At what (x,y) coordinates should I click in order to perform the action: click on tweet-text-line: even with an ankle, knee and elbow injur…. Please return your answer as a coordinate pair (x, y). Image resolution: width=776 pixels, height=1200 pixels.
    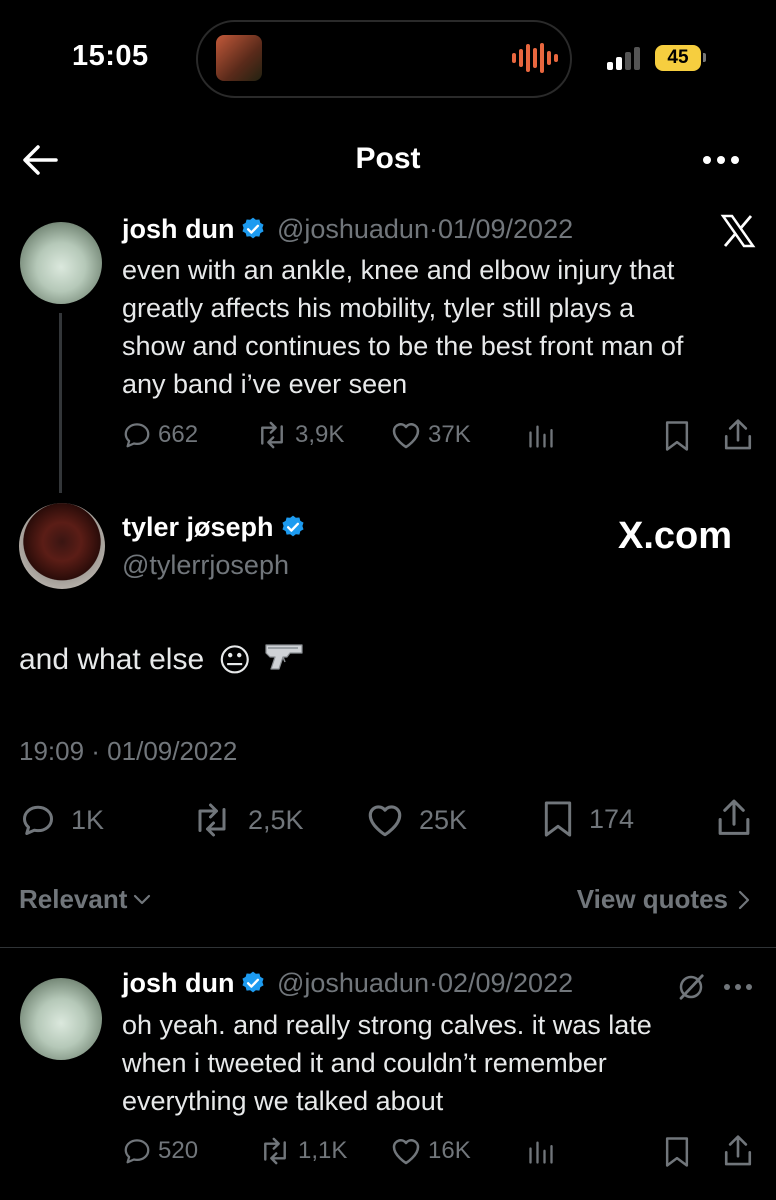
    Looking at the image, I should click on (398, 270).